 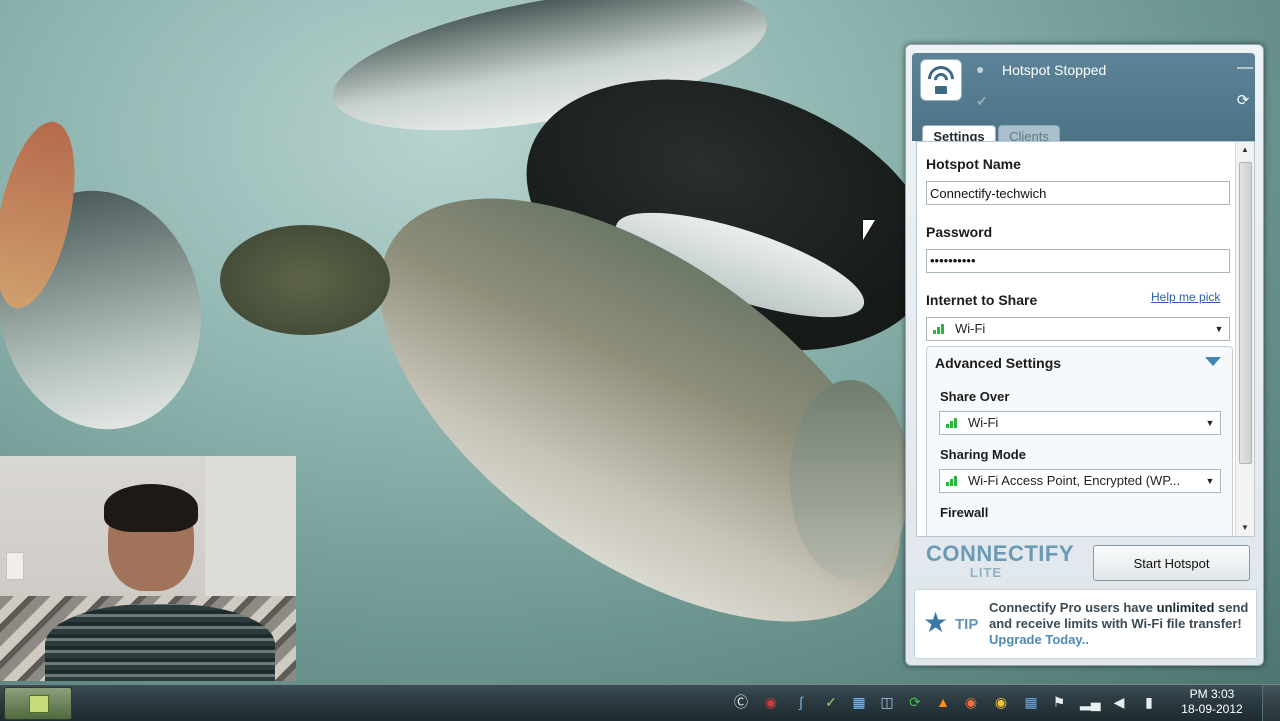 I want to click on refresh-icon: ⟳, so click(x=1243, y=101).